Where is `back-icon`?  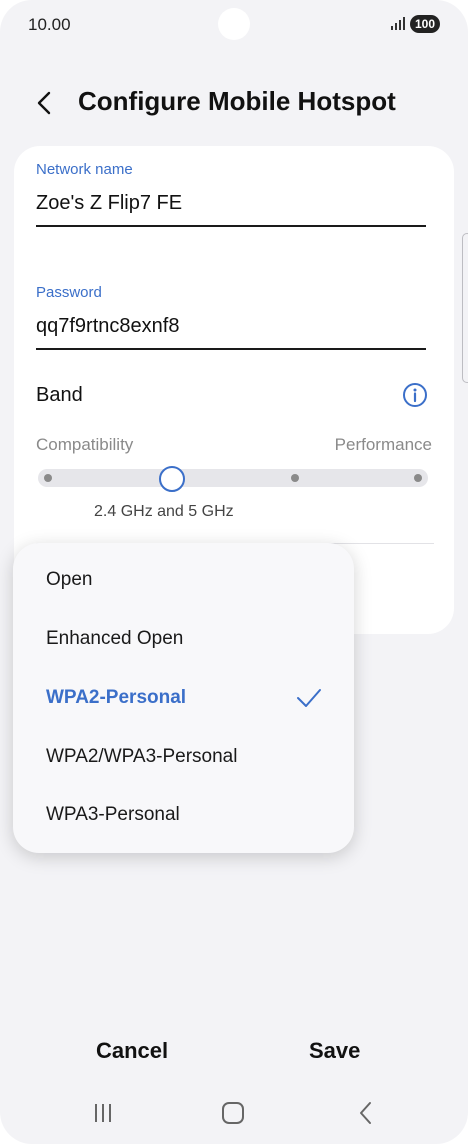
back-icon is located at coordinates (366, 1113).